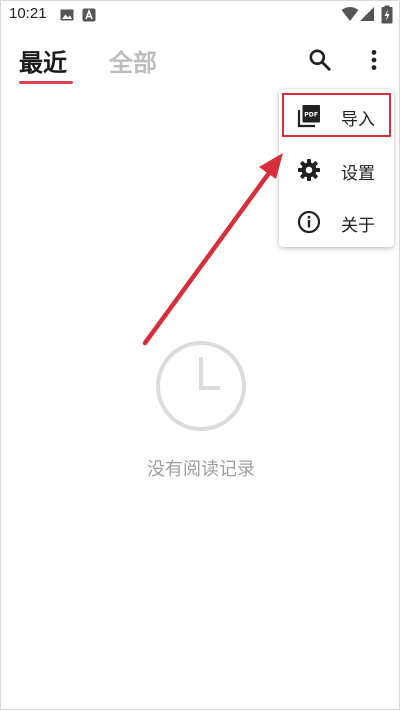  Describe the element at coordinates (133, 60) in the screenshot. I see `tab-all: 全部` at that location.